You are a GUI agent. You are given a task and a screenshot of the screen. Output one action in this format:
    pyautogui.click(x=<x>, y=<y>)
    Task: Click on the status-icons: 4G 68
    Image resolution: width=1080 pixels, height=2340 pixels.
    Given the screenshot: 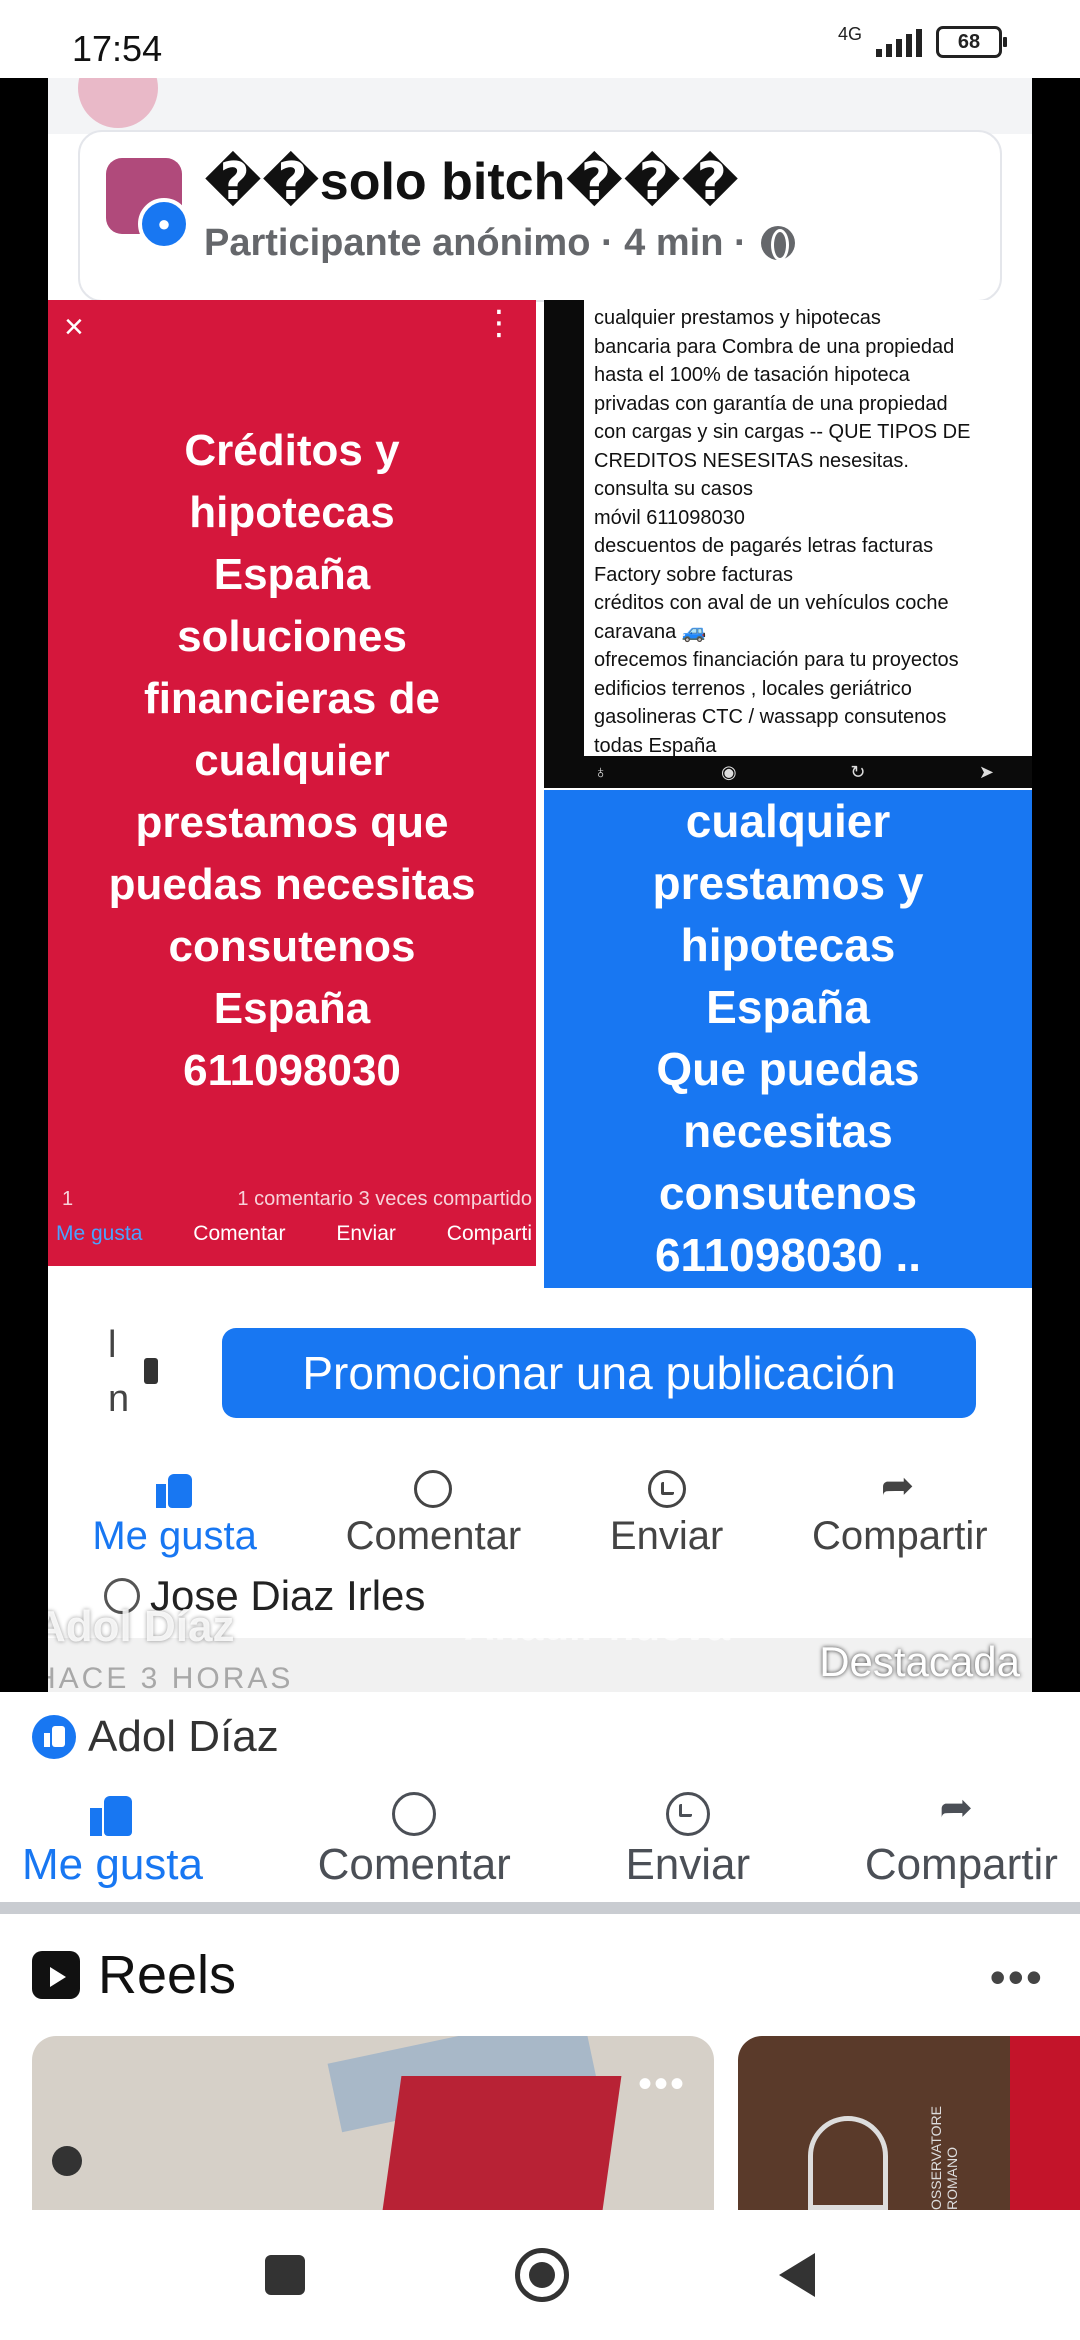 What is the action you would take?
    pyautogui.click(x=922, y=41)
    